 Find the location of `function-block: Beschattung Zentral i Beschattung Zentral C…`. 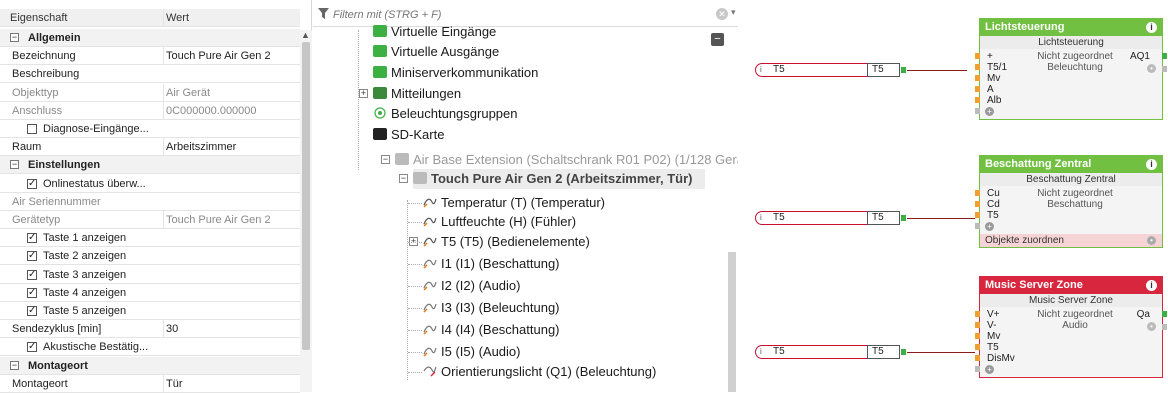

function-block: Beschattung Zentral i Beschattung Zentral C… is located at coordinates (1069, 201).